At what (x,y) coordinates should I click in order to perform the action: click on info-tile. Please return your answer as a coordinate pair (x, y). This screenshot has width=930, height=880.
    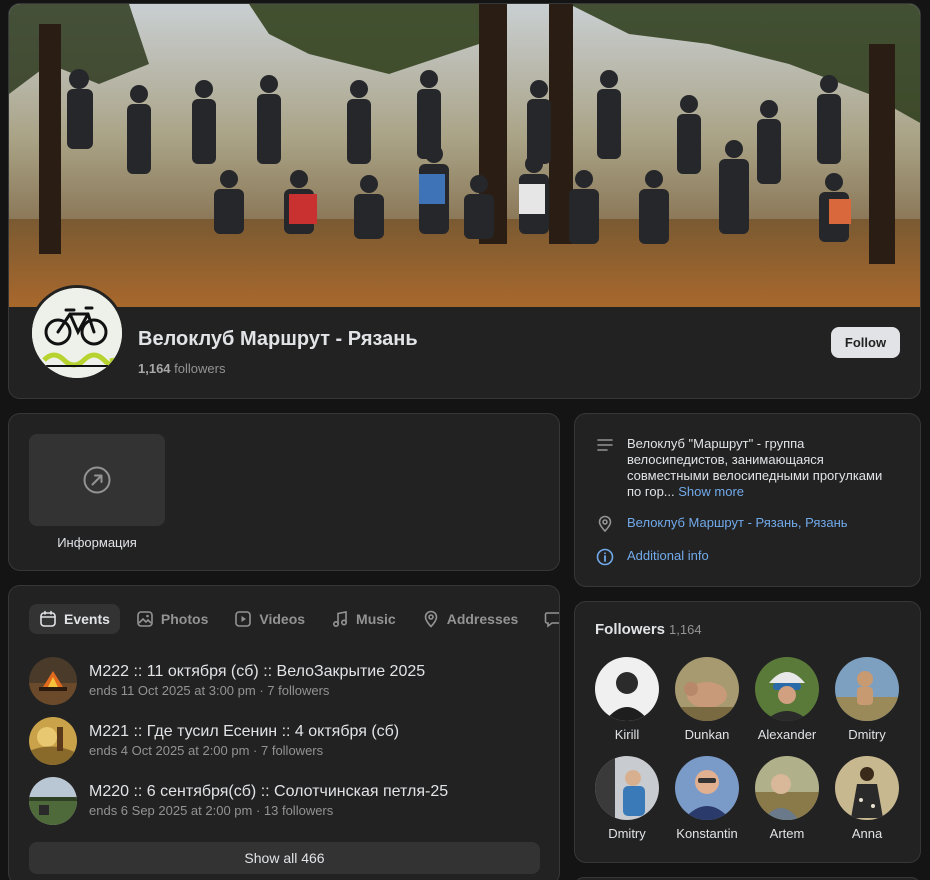
    Looking at the image, I should click on (97, 480).